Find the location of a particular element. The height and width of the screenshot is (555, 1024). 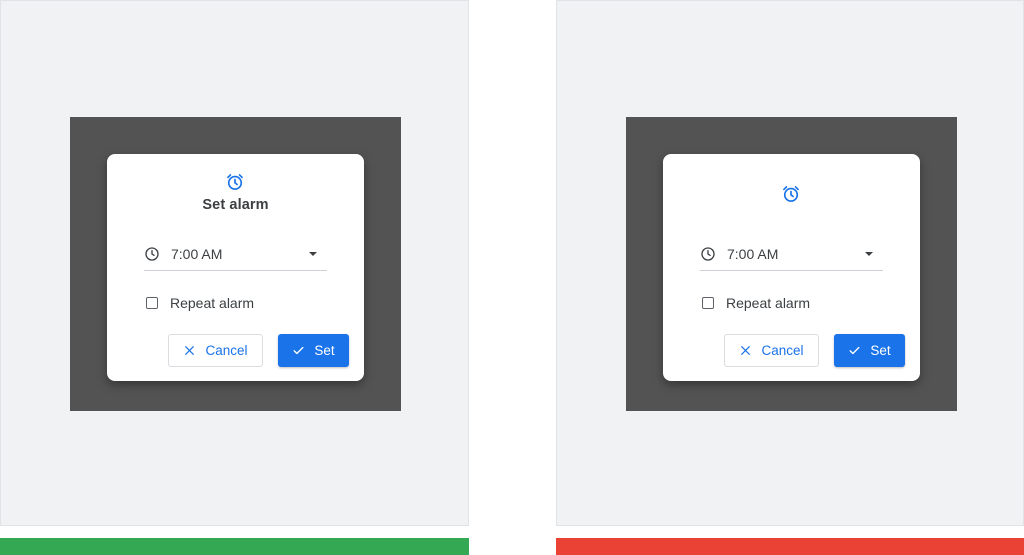

set-alarm-dialog: 7:00 AM Repeat alarm Cancel Set is located at coordinates (791, 267).